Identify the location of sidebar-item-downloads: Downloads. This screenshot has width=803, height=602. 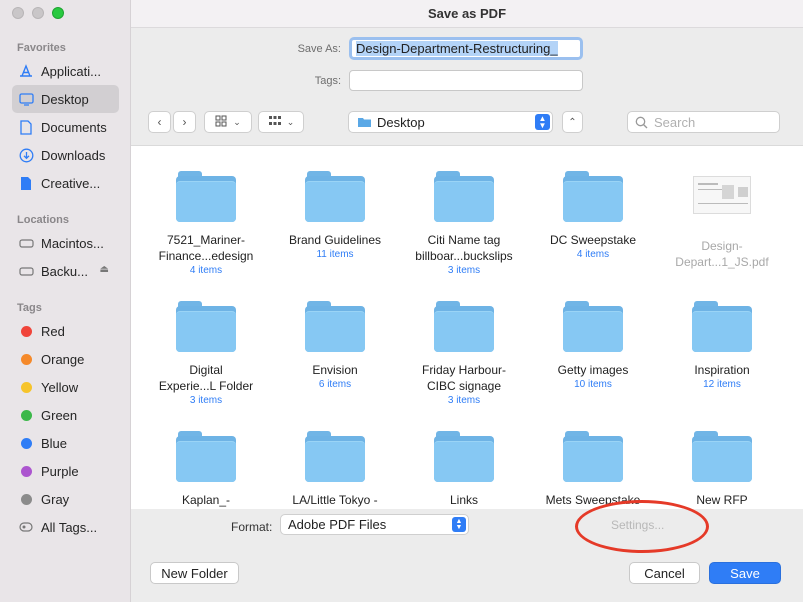
(65, 155).